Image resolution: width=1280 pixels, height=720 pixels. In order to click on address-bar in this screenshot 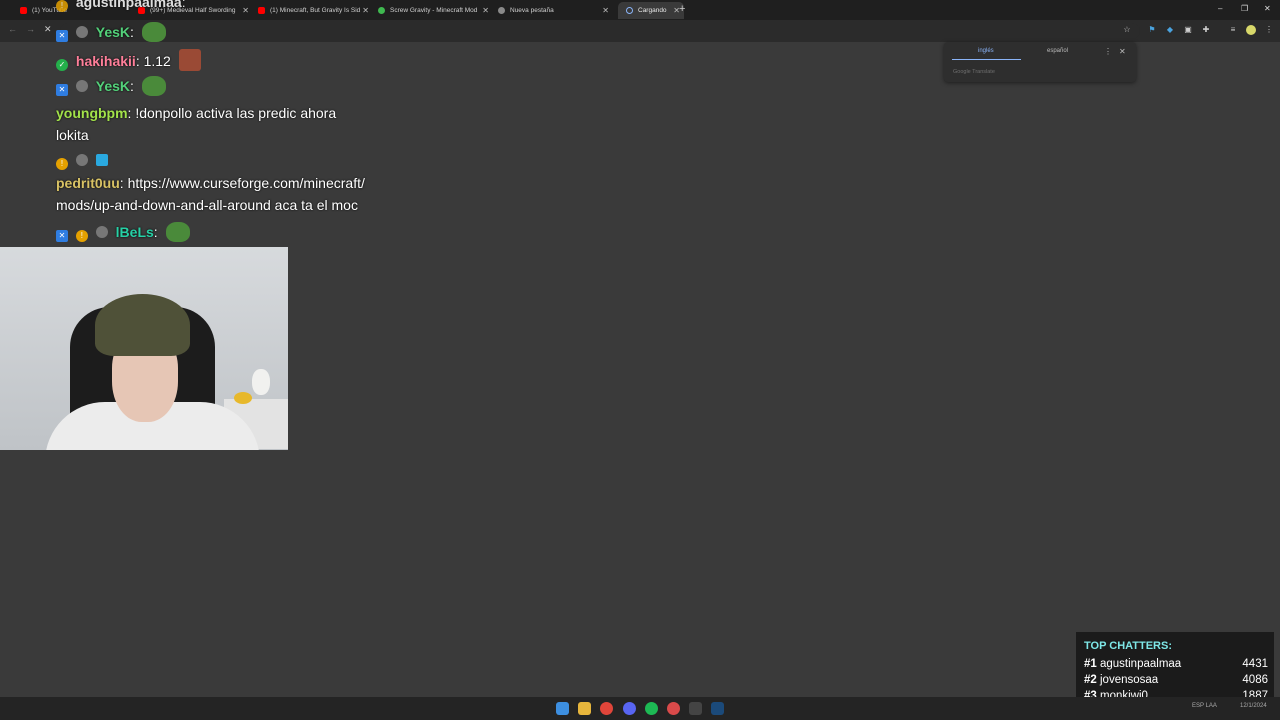, I will do `click(600, 31)`.